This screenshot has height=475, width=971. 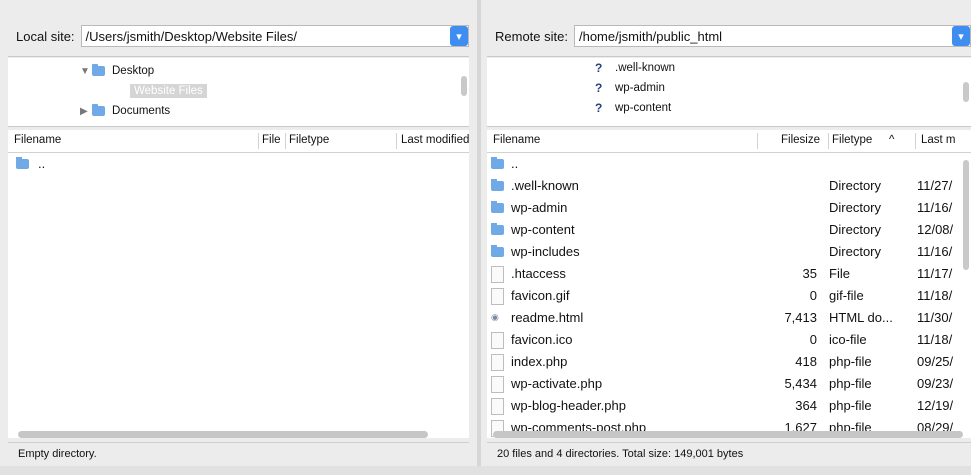 What do you see at coordinates (729, 230) in the screenshot?
I see `table-row: wp-content Directory 12/08/` at bounding box center [729, 230].